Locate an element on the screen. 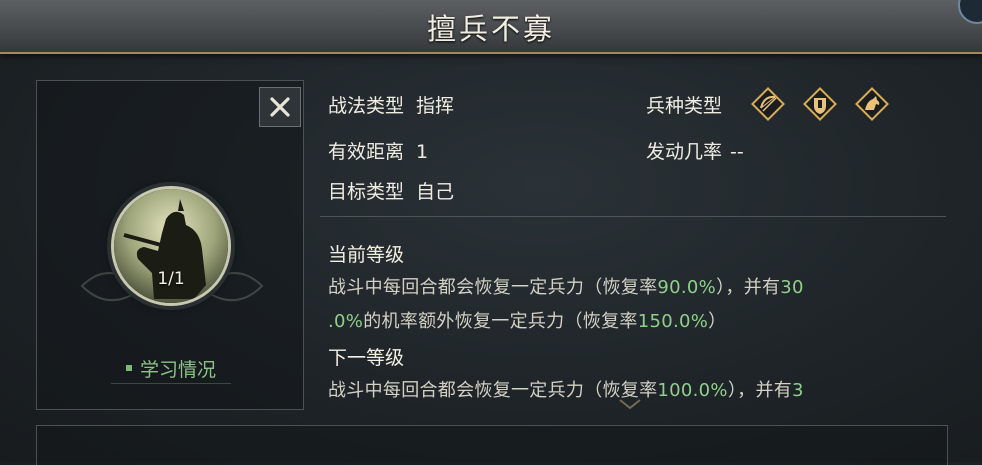 This screenshot has width=982, height=465. trigger-rate-label: 发动几率 is located at coordinates (684, 152).